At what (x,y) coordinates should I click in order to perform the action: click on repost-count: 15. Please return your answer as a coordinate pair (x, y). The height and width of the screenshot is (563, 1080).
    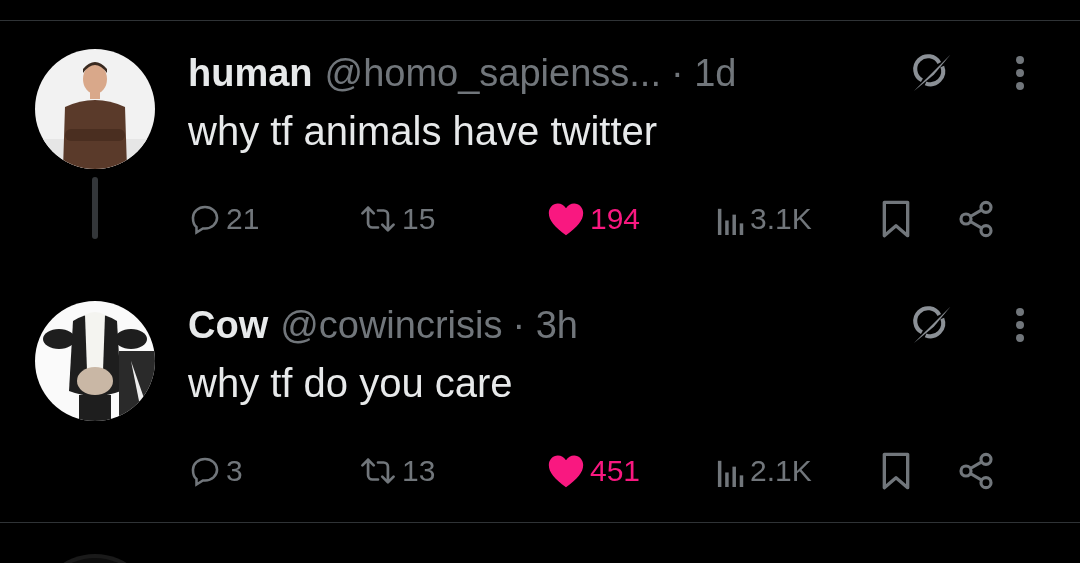
    Looking at the image, I should click on (419, 219).